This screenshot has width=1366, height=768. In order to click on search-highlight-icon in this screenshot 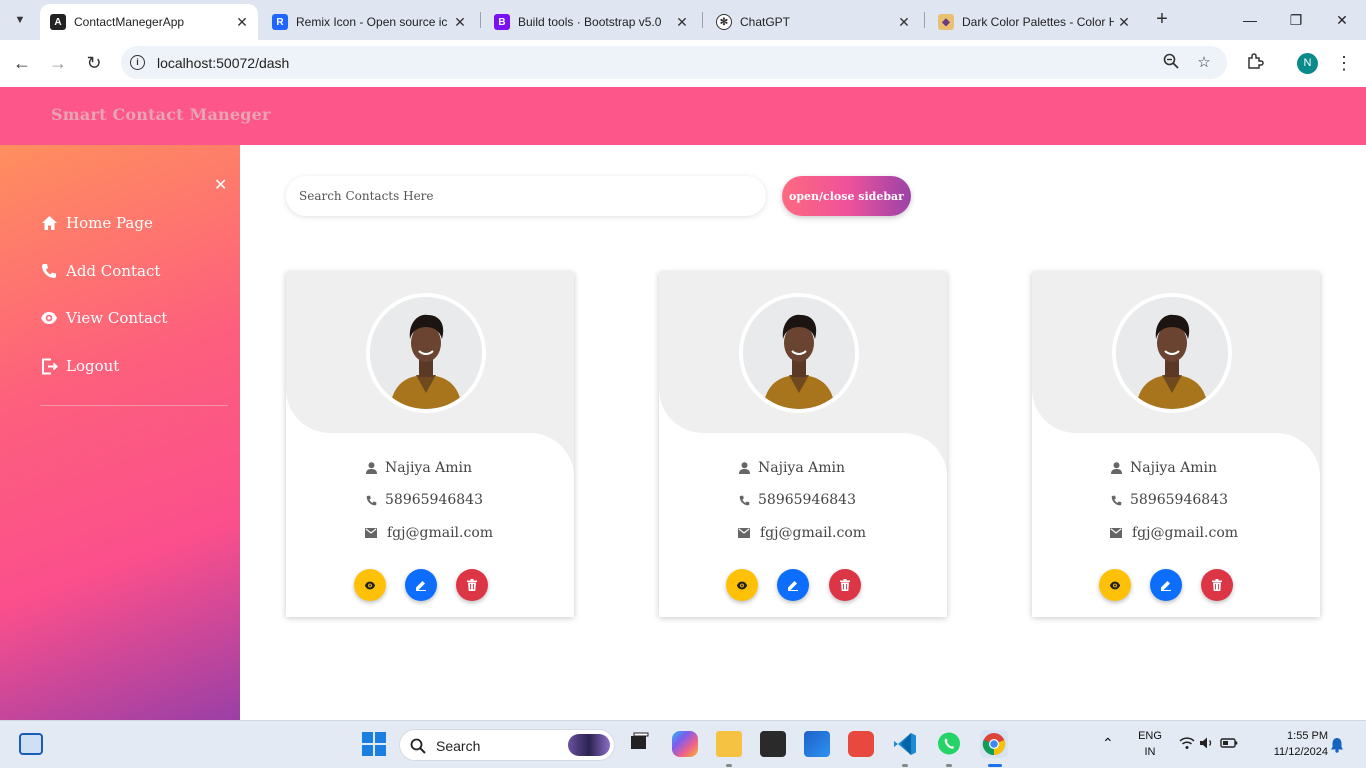, I will do `click(589, 745)`.